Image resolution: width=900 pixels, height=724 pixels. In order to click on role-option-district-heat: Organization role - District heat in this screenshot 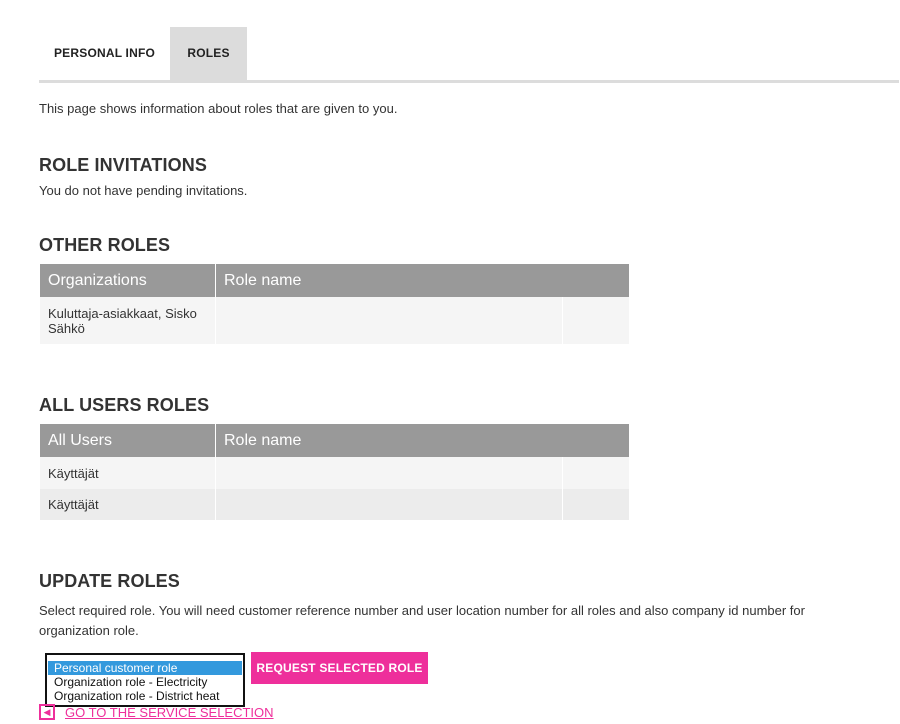, I will do `click(145, 696)`.